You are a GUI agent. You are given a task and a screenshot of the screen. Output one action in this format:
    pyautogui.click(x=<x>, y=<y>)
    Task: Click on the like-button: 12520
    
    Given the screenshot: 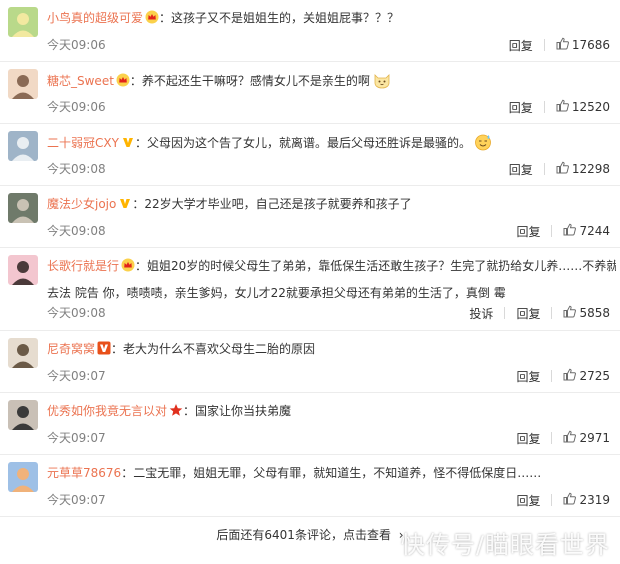 What is the action you would take?
    pyautogui.click(x=583, y=107)
    